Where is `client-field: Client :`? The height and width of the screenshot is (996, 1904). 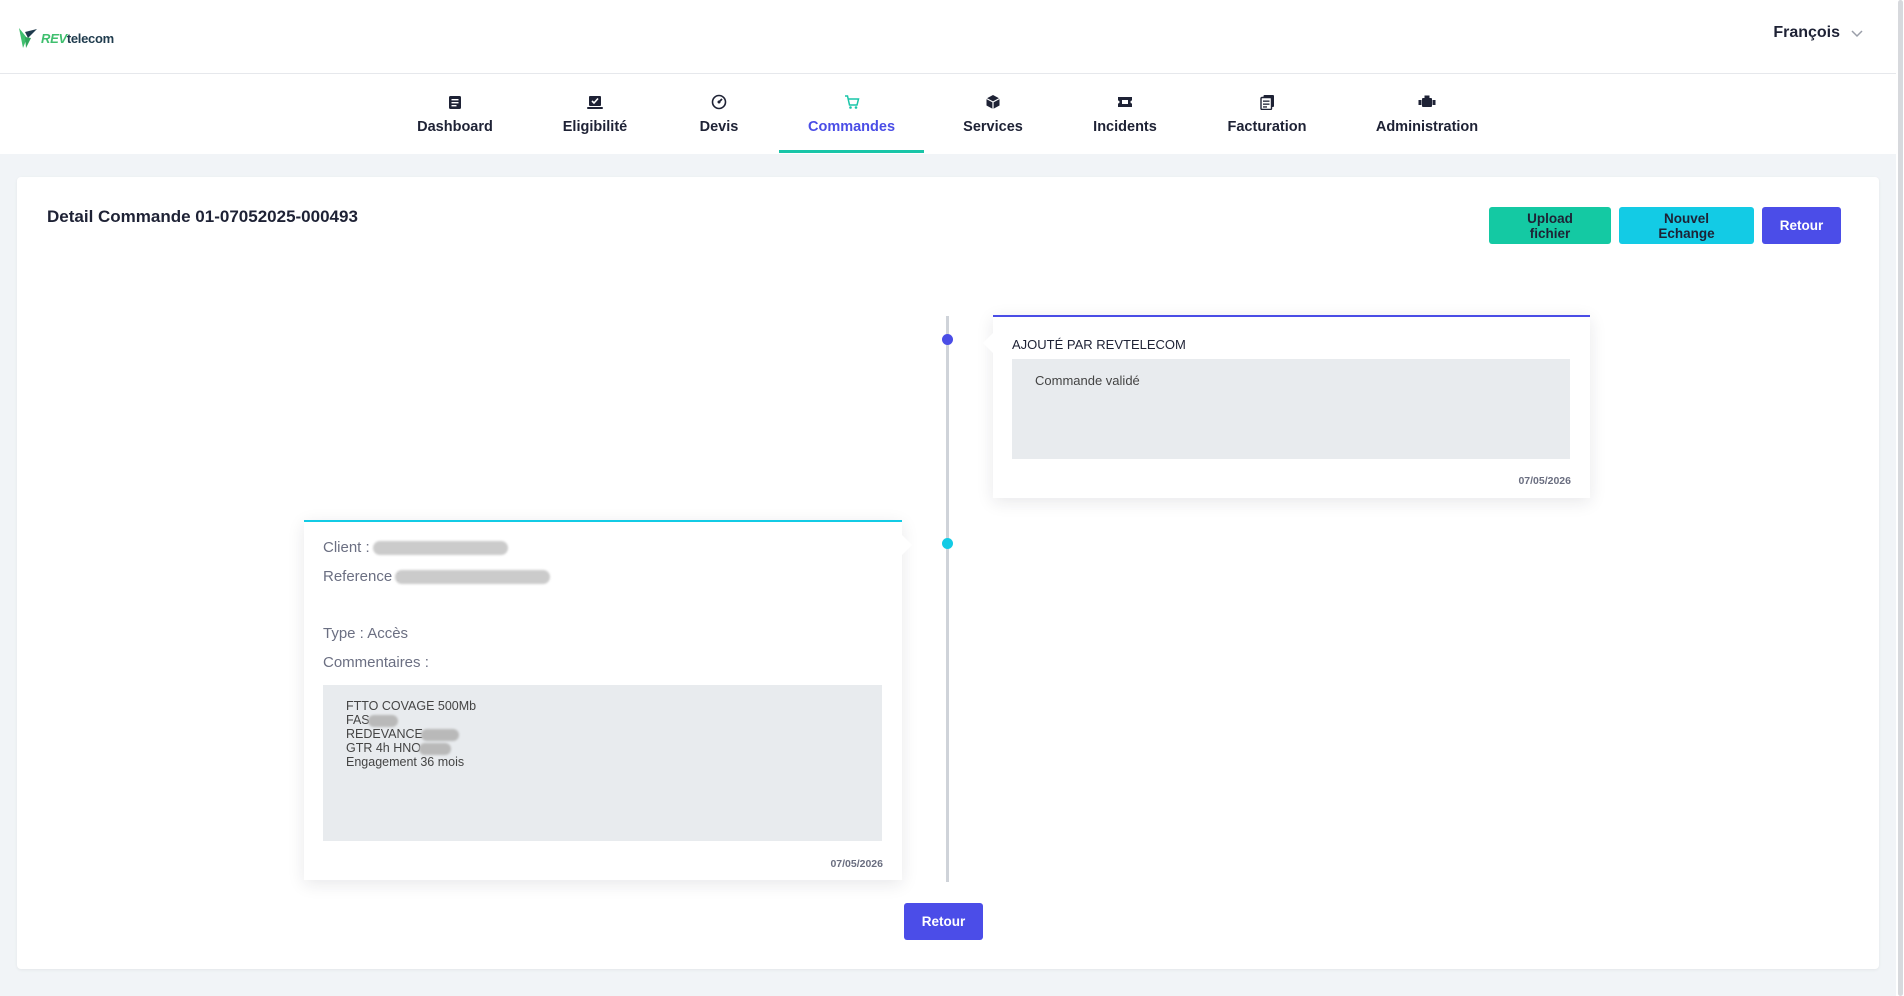 client-field: Client : is located at coordinates (415, 547).